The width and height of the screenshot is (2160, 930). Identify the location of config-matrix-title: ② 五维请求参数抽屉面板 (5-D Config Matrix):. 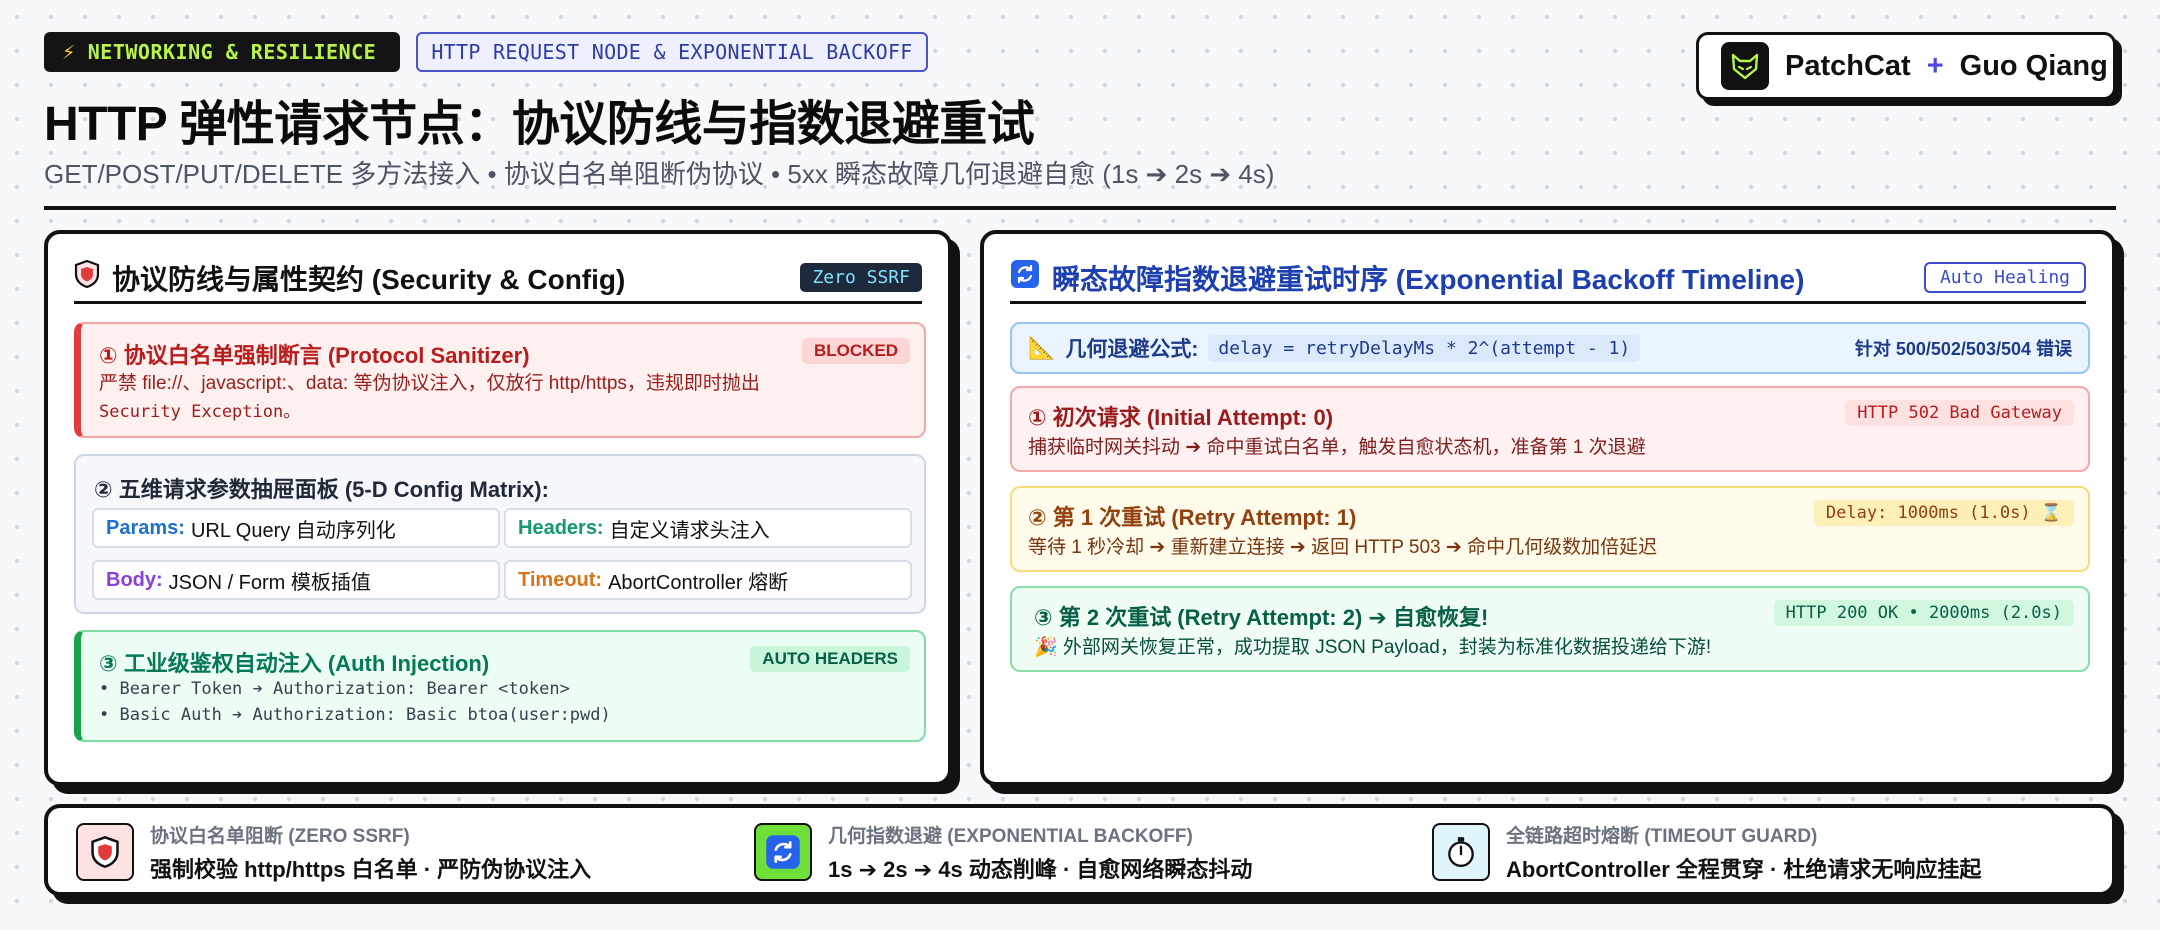
(321, 489).